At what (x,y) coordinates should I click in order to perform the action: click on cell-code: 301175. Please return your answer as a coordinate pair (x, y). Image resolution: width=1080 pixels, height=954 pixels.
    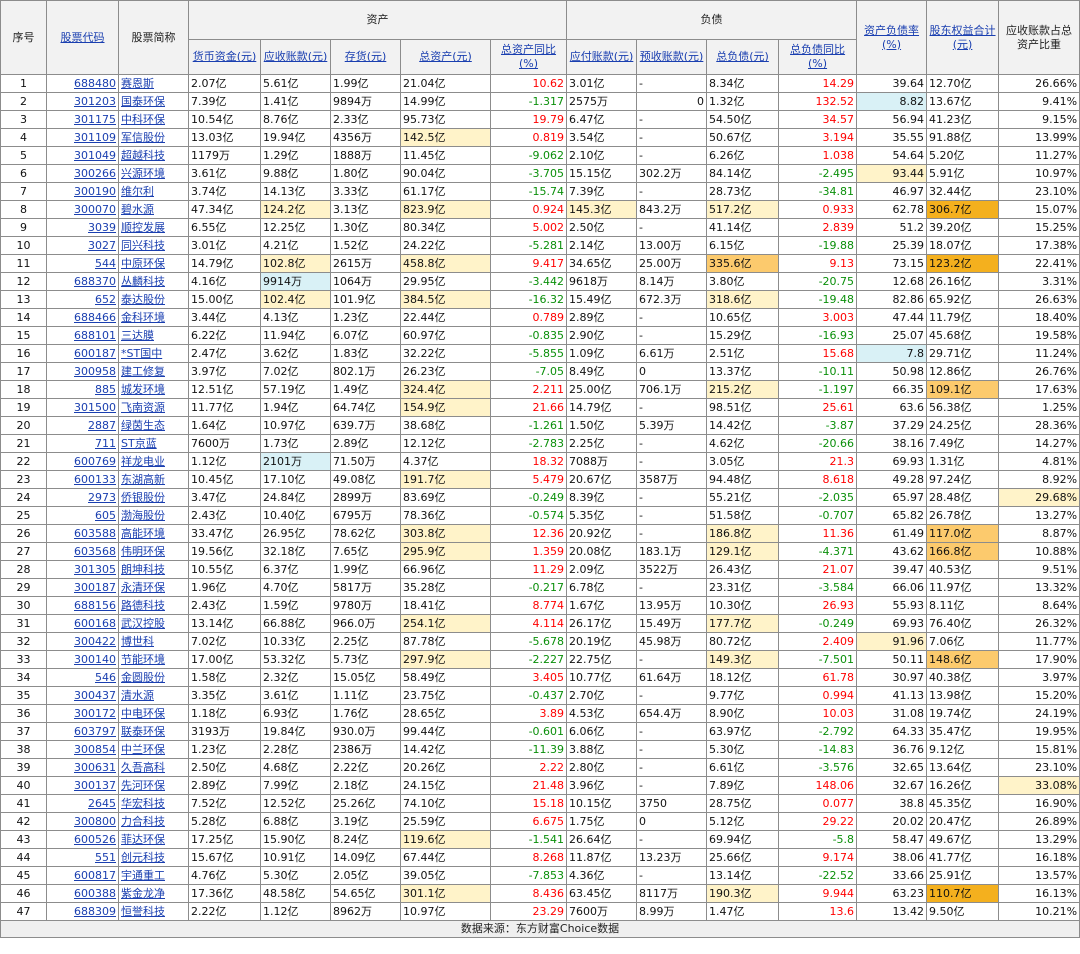
    Looking at the image, I should click on (82, 119).